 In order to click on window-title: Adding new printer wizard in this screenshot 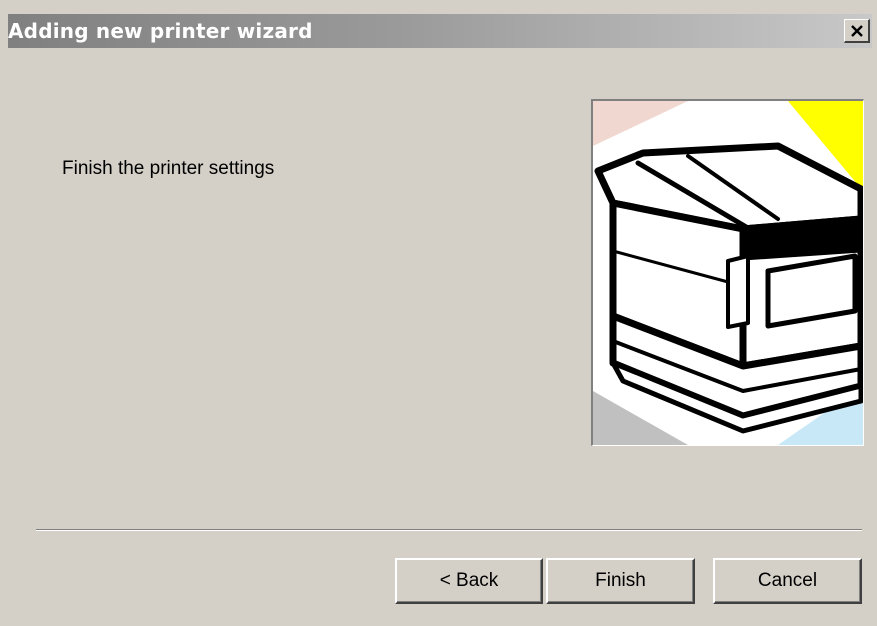, I will do `click(160, 31)`.